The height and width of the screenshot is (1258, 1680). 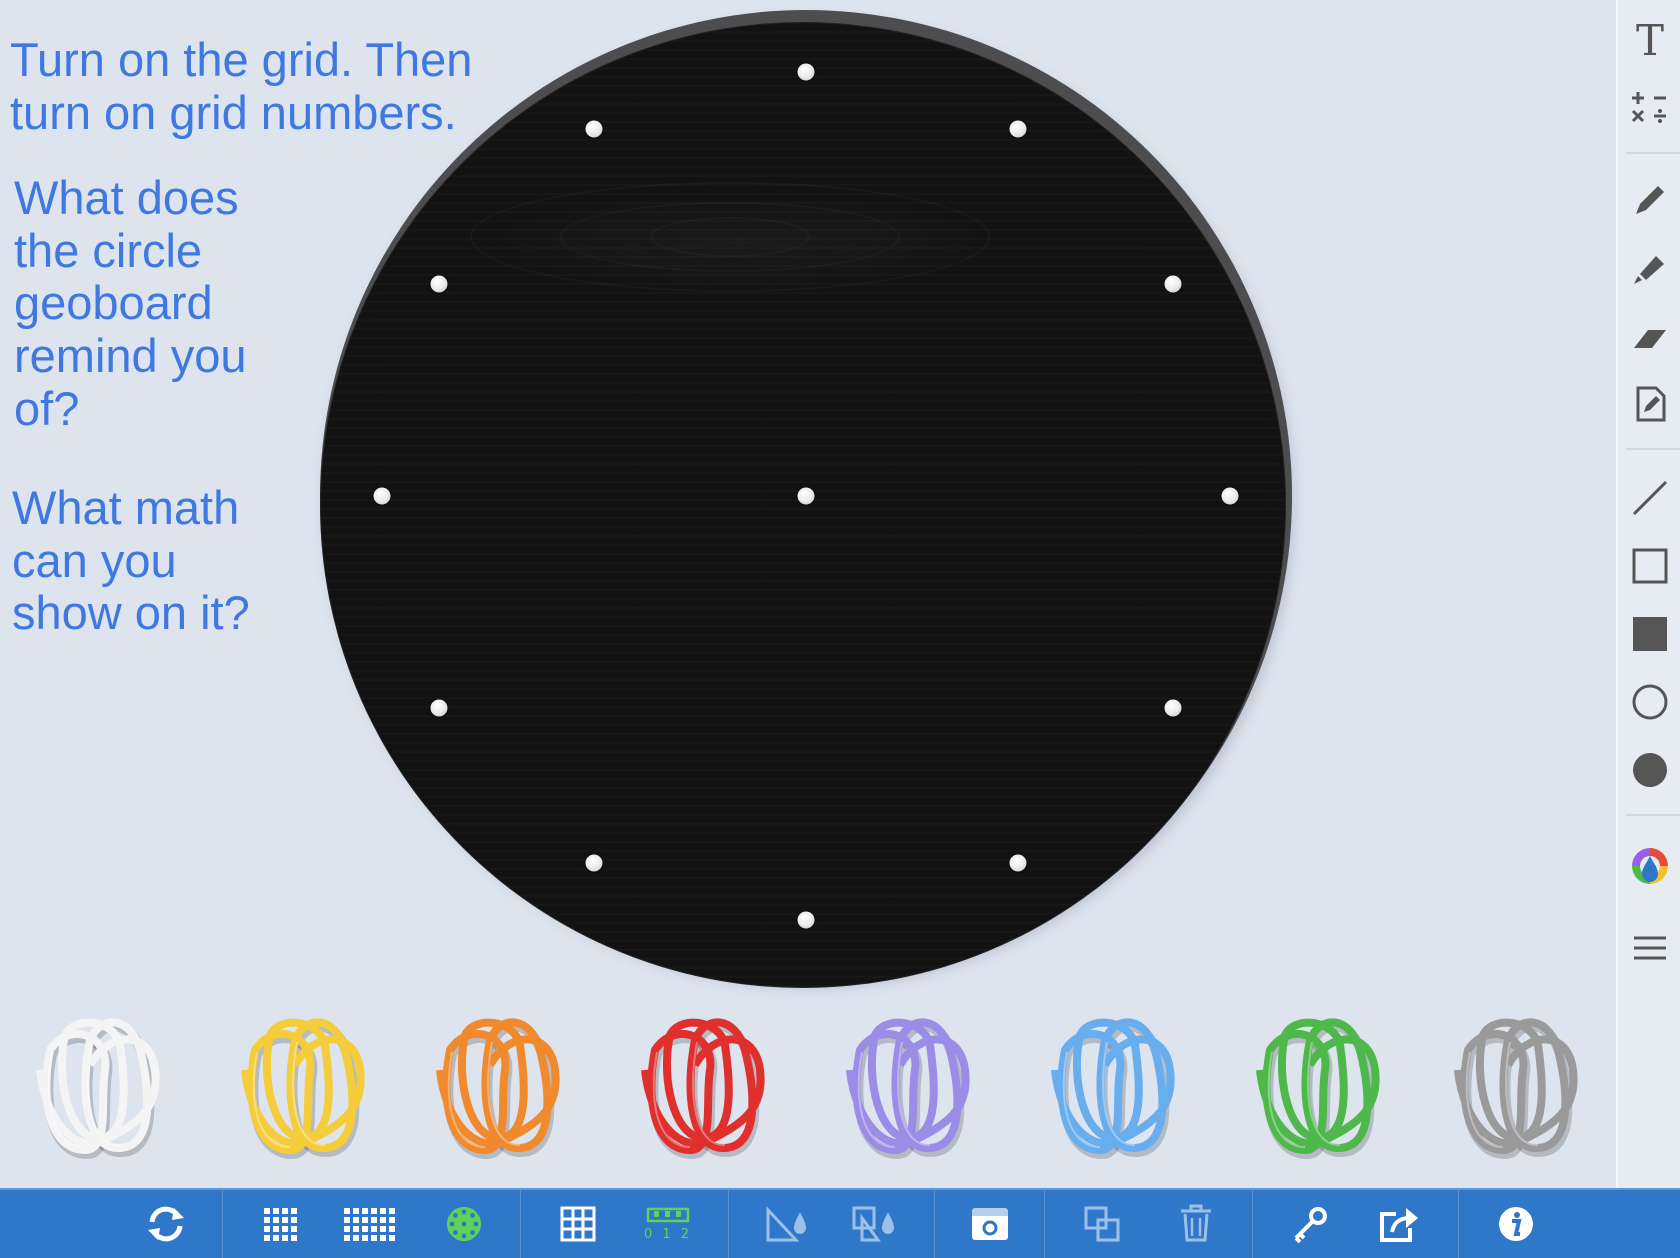 What do you see at coordinates (668, 1224) in the screenshot?
I see `grid-numbers-icon: 0 1 2` at bounding box center [668, 1224].